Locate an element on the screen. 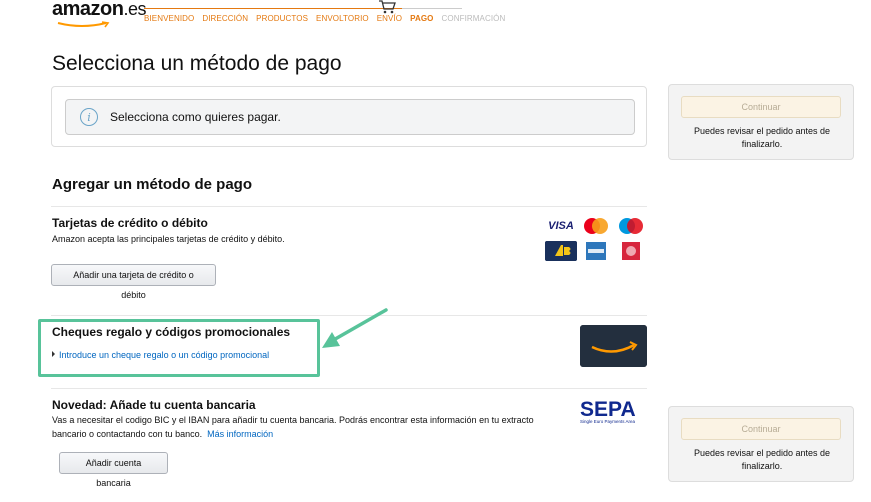  add-payment-heading: Agregar un método de pago is located at coordinates (152, 184).